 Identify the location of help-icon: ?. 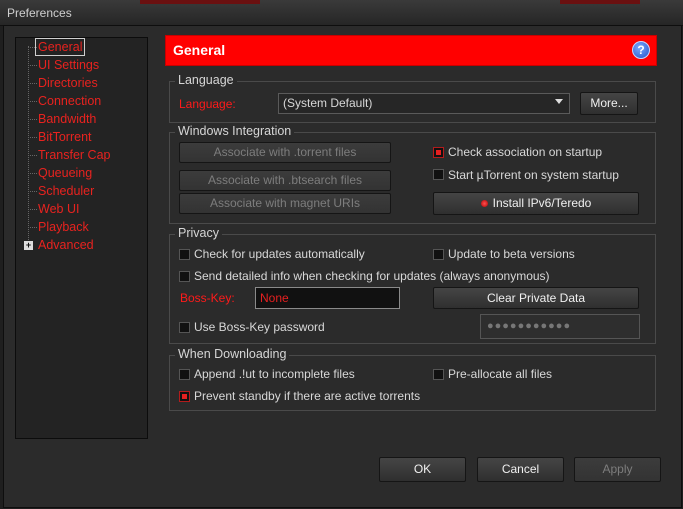
(641, 50).